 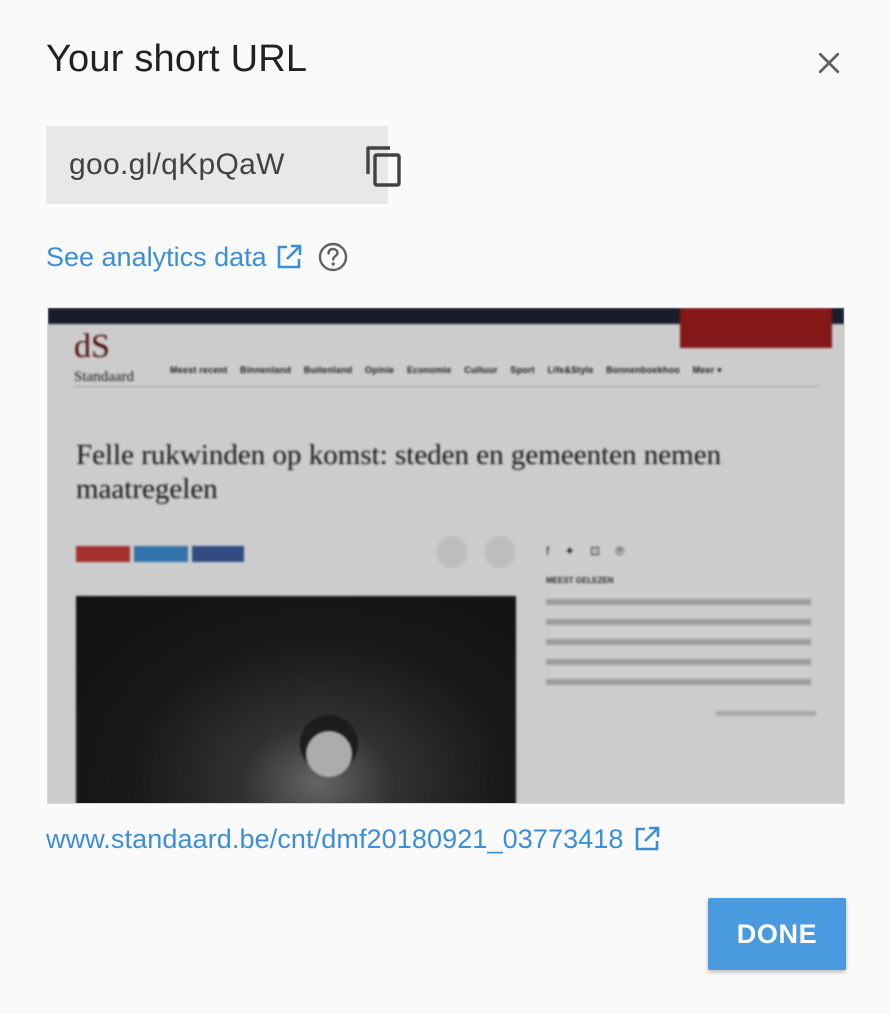 I want to click on copy-button, so click(x=384, y=166).